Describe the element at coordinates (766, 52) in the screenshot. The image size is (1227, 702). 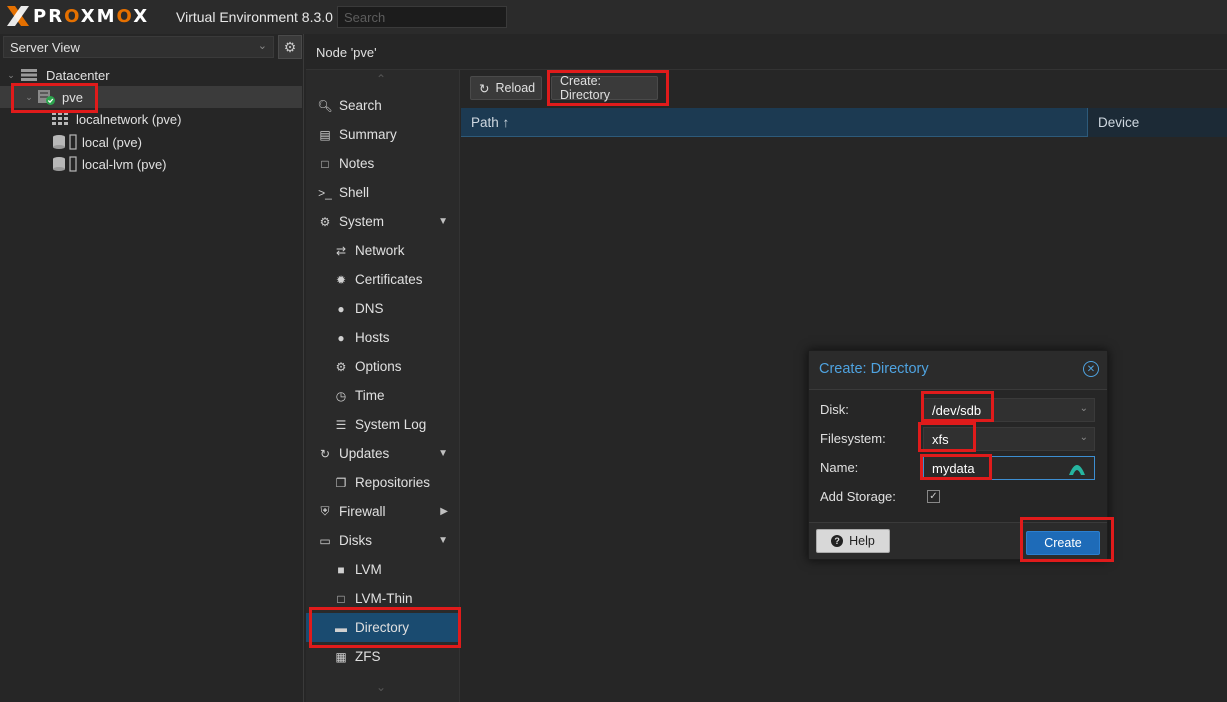
I see `node-header: Node 'pve'` at that location.